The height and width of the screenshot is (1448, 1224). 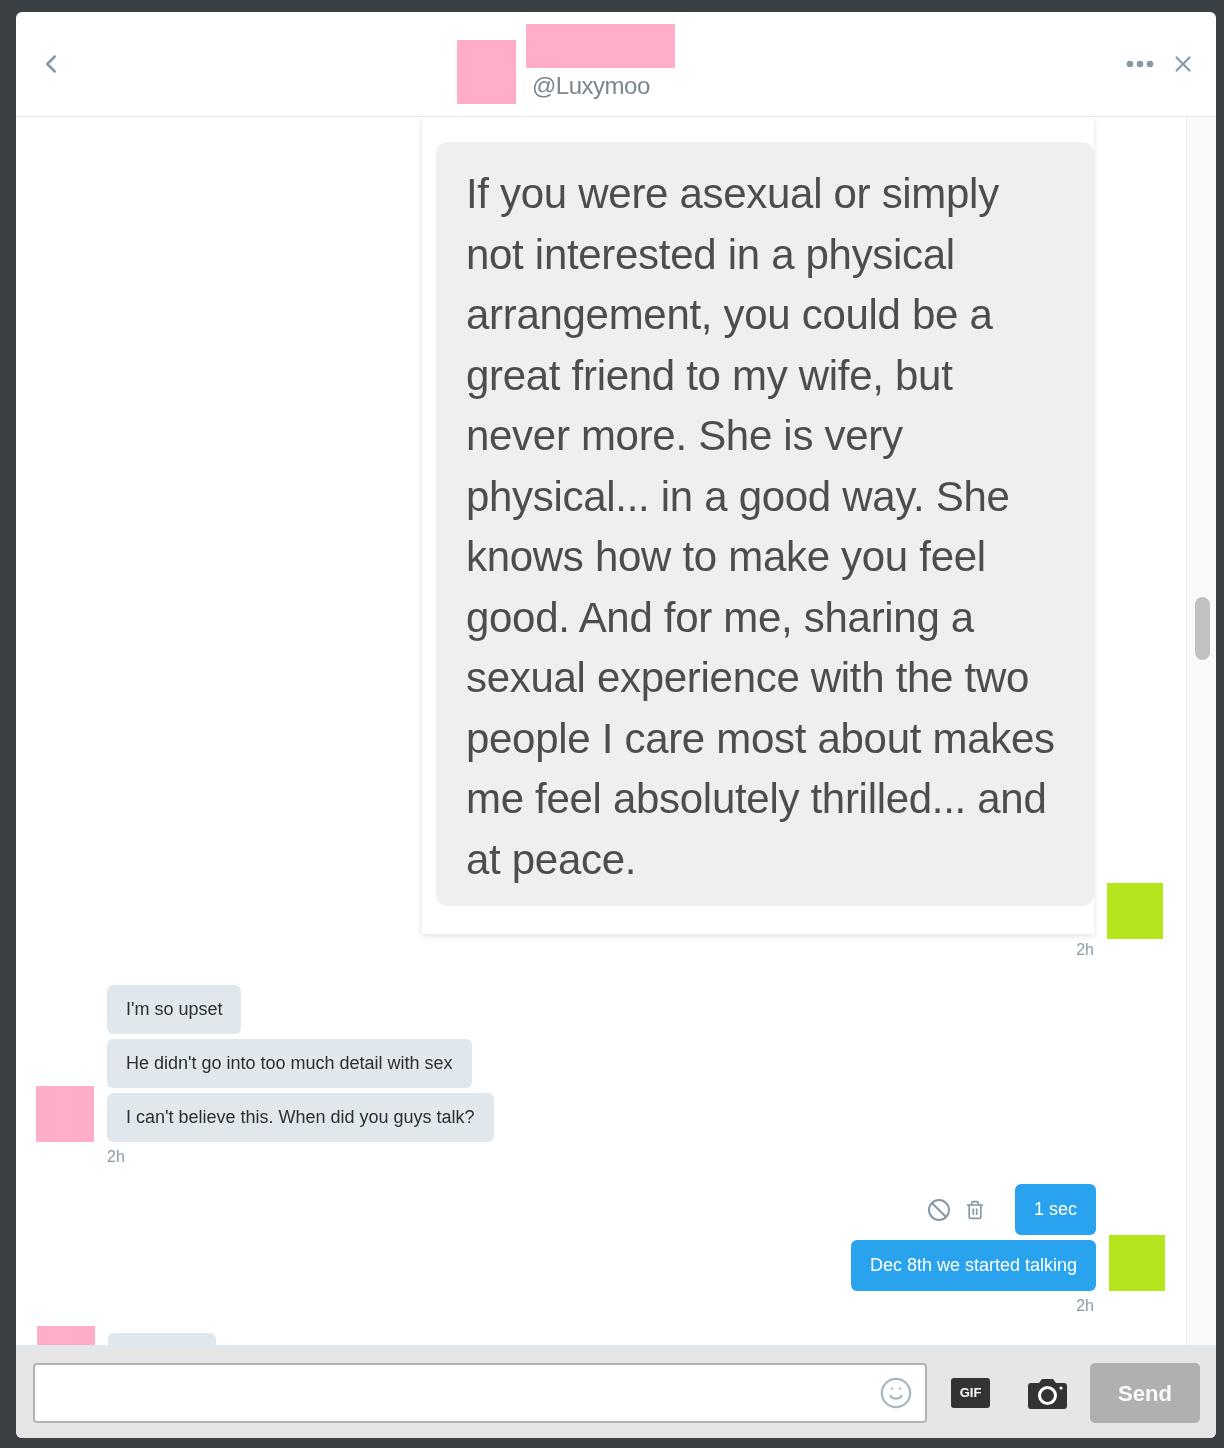 What do you see at coordinates (1047, 1393) in the screenshot?
I see `camera-icon` at bounding box center [1047, 1393].